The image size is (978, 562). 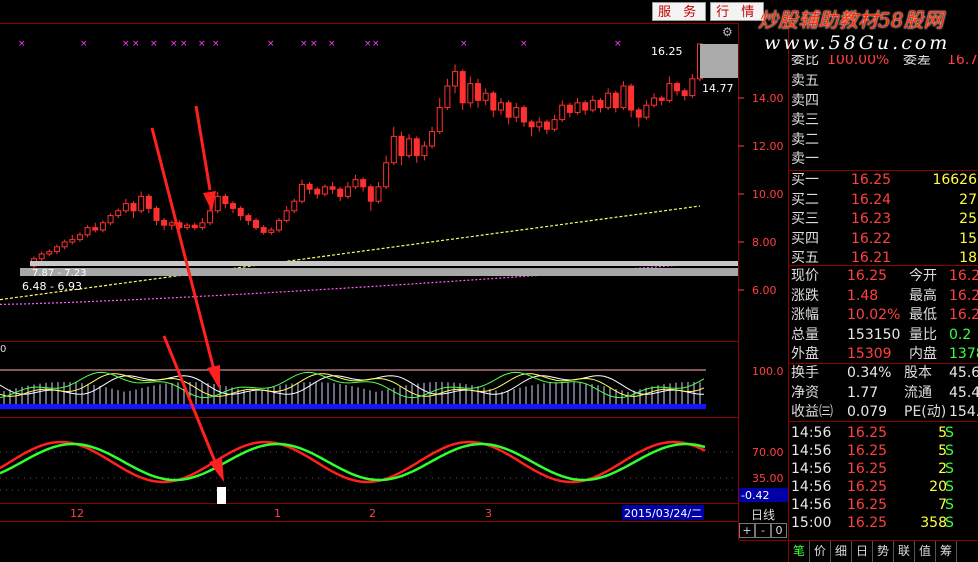 What do you see at coordinates (841, 551) in the screenshot?
I see `bottom-tab: 细` at bounding box center [841, 551].